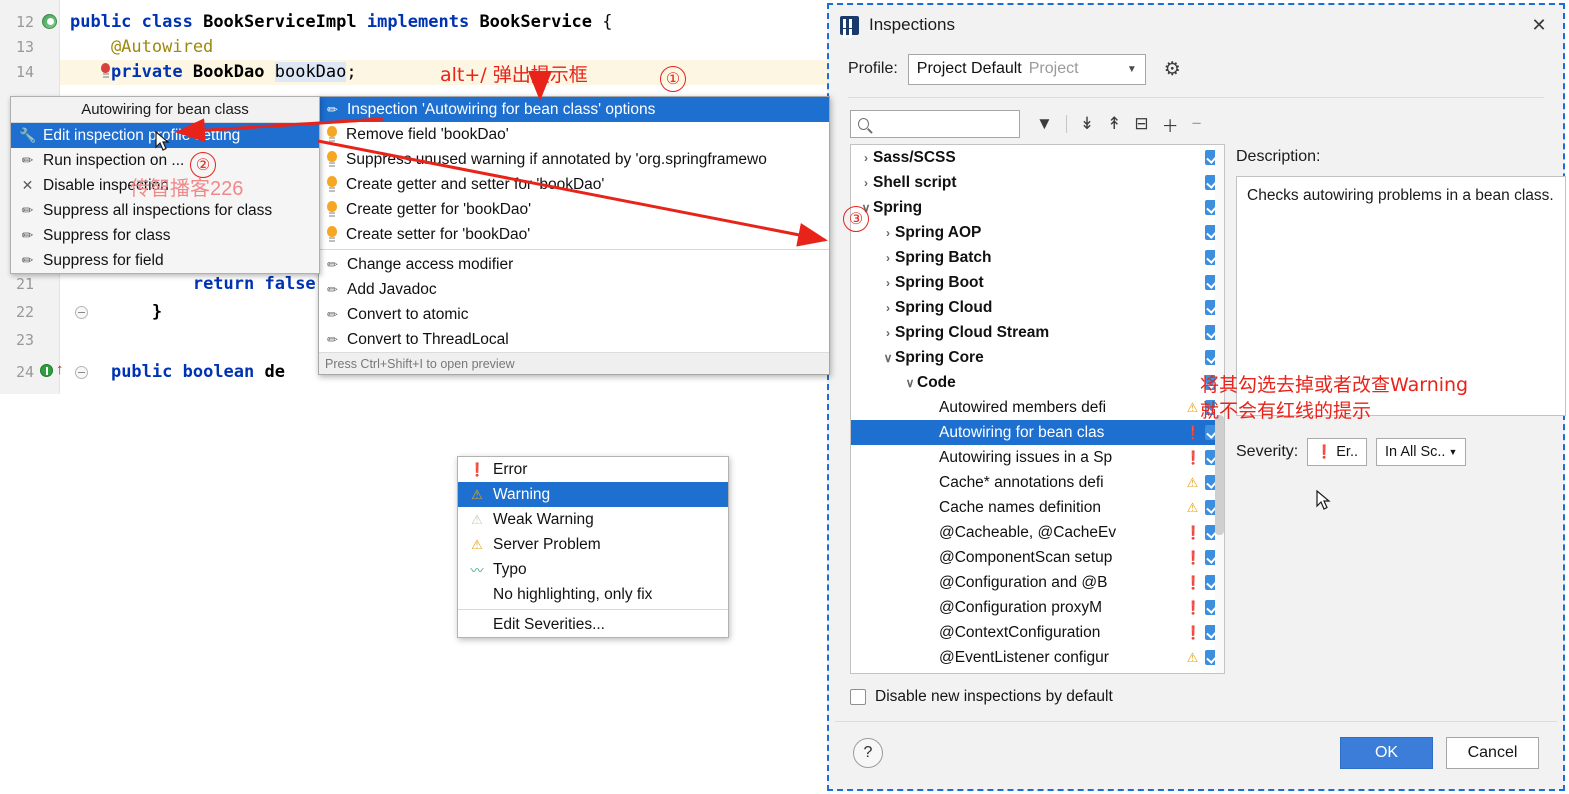  What do you see at coordinates (574, 184) in the screenshot?
I see `intention-item-create-getter-setter: Create getter and setter for 'bookDao'` at bounding box center [574, 184].